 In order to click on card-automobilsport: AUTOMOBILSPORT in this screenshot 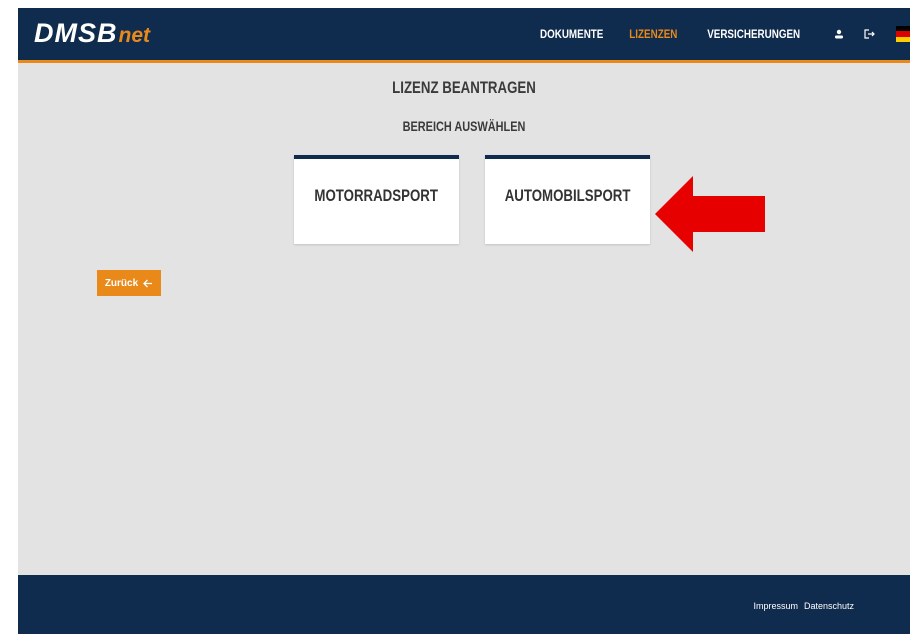, I will do `click(567, 199)`.